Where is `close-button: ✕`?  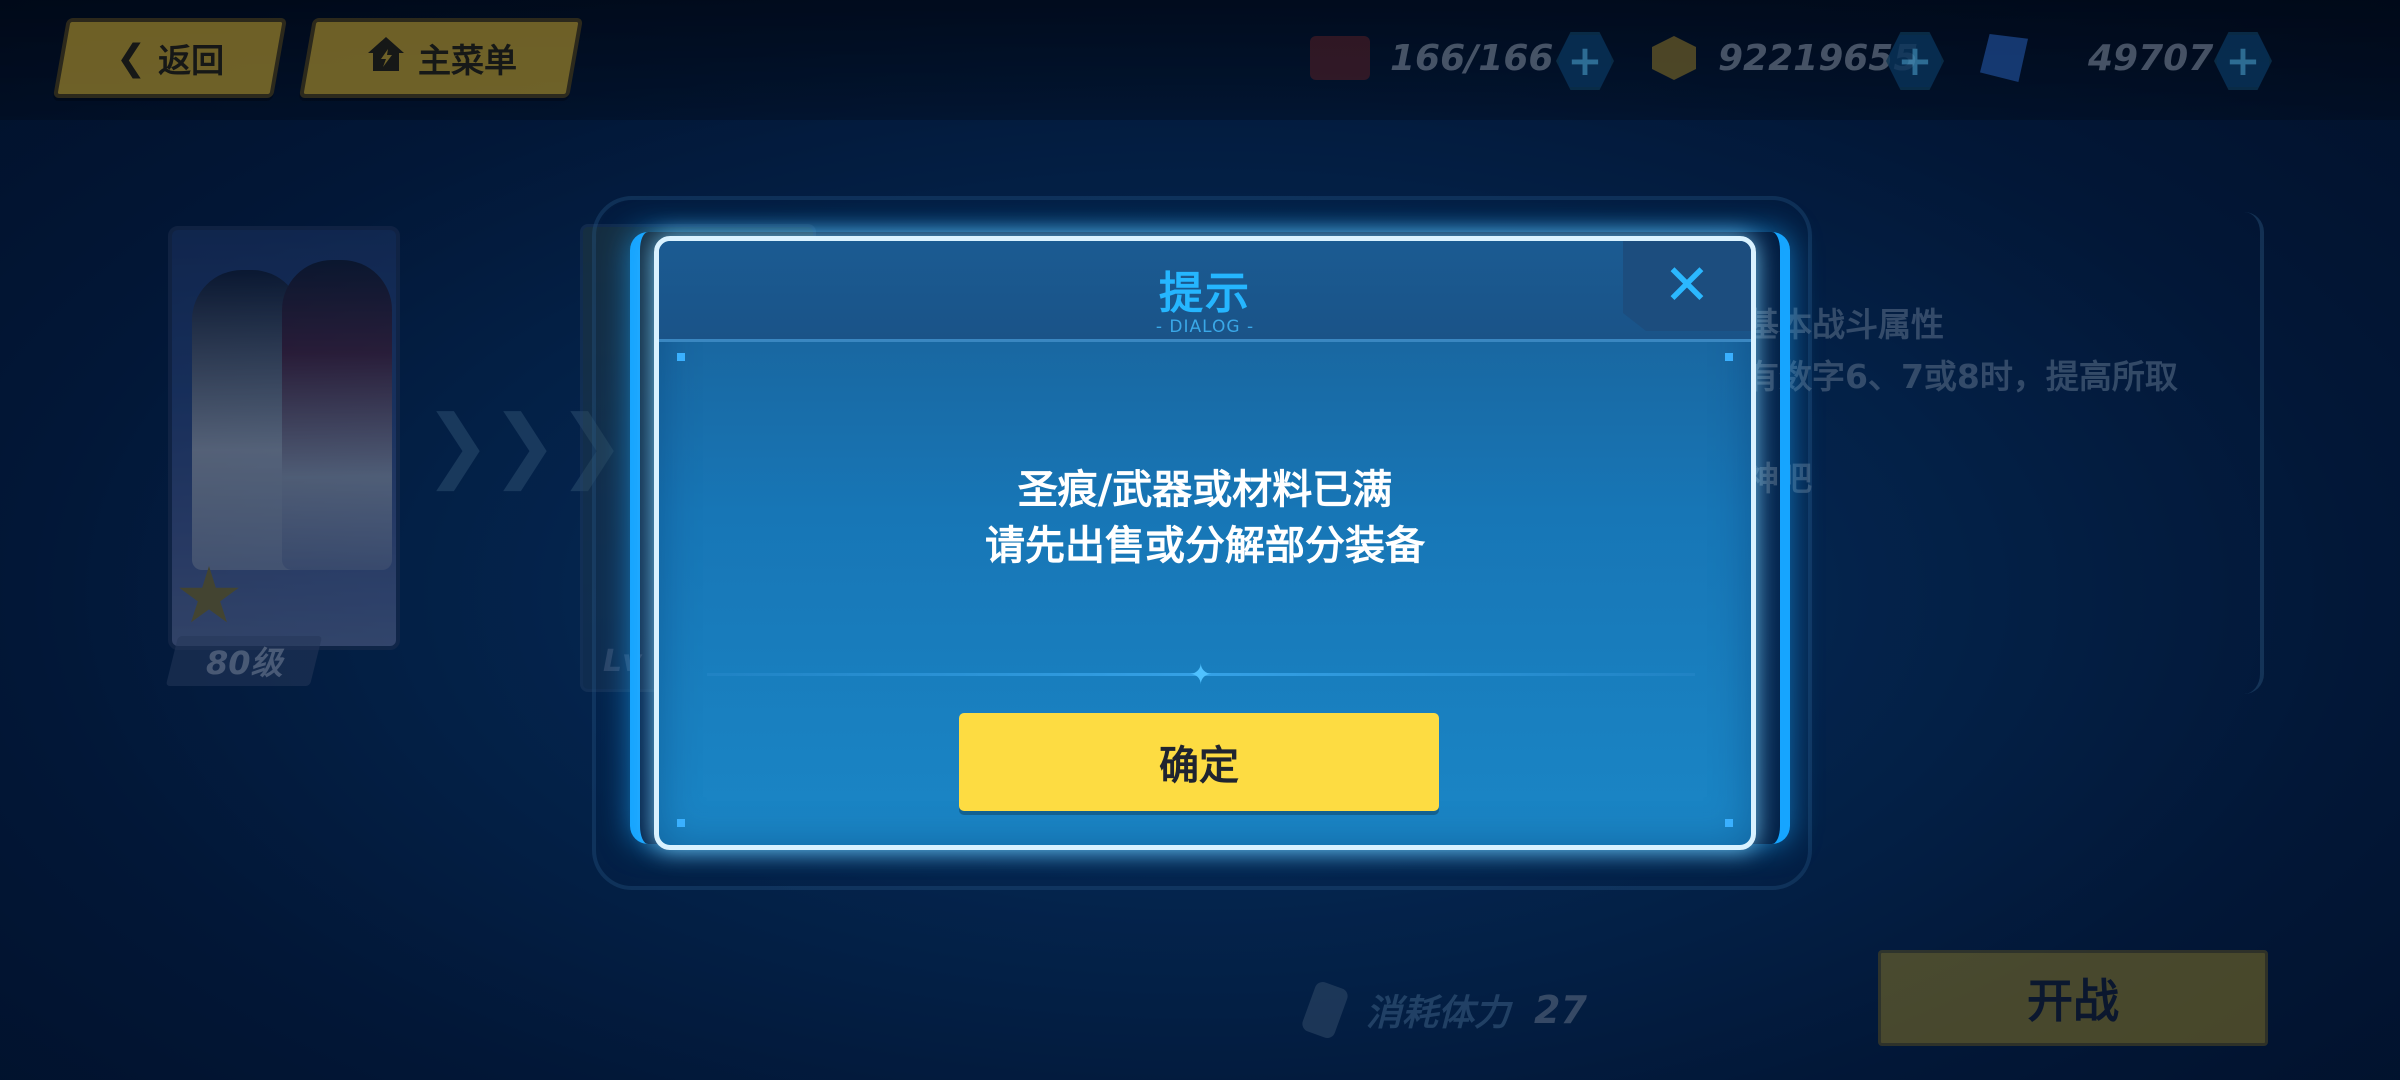 close-button: ✕ is located at coordinates (1687, 286).